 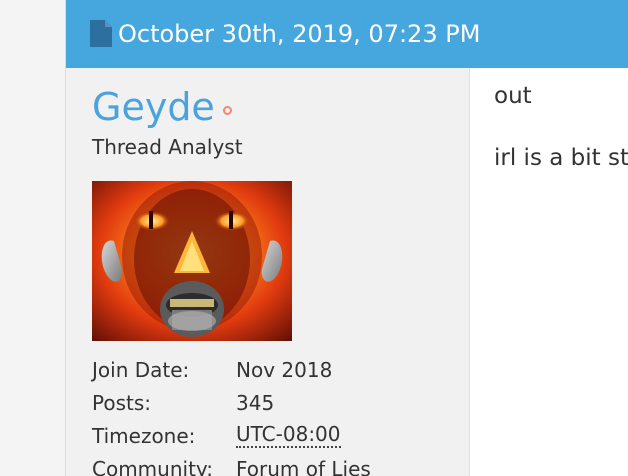 What do you see at coordinates (144, 435) in the screenshot?
I see `timezone-label: Timezone:` at bounding box center [144, 435].